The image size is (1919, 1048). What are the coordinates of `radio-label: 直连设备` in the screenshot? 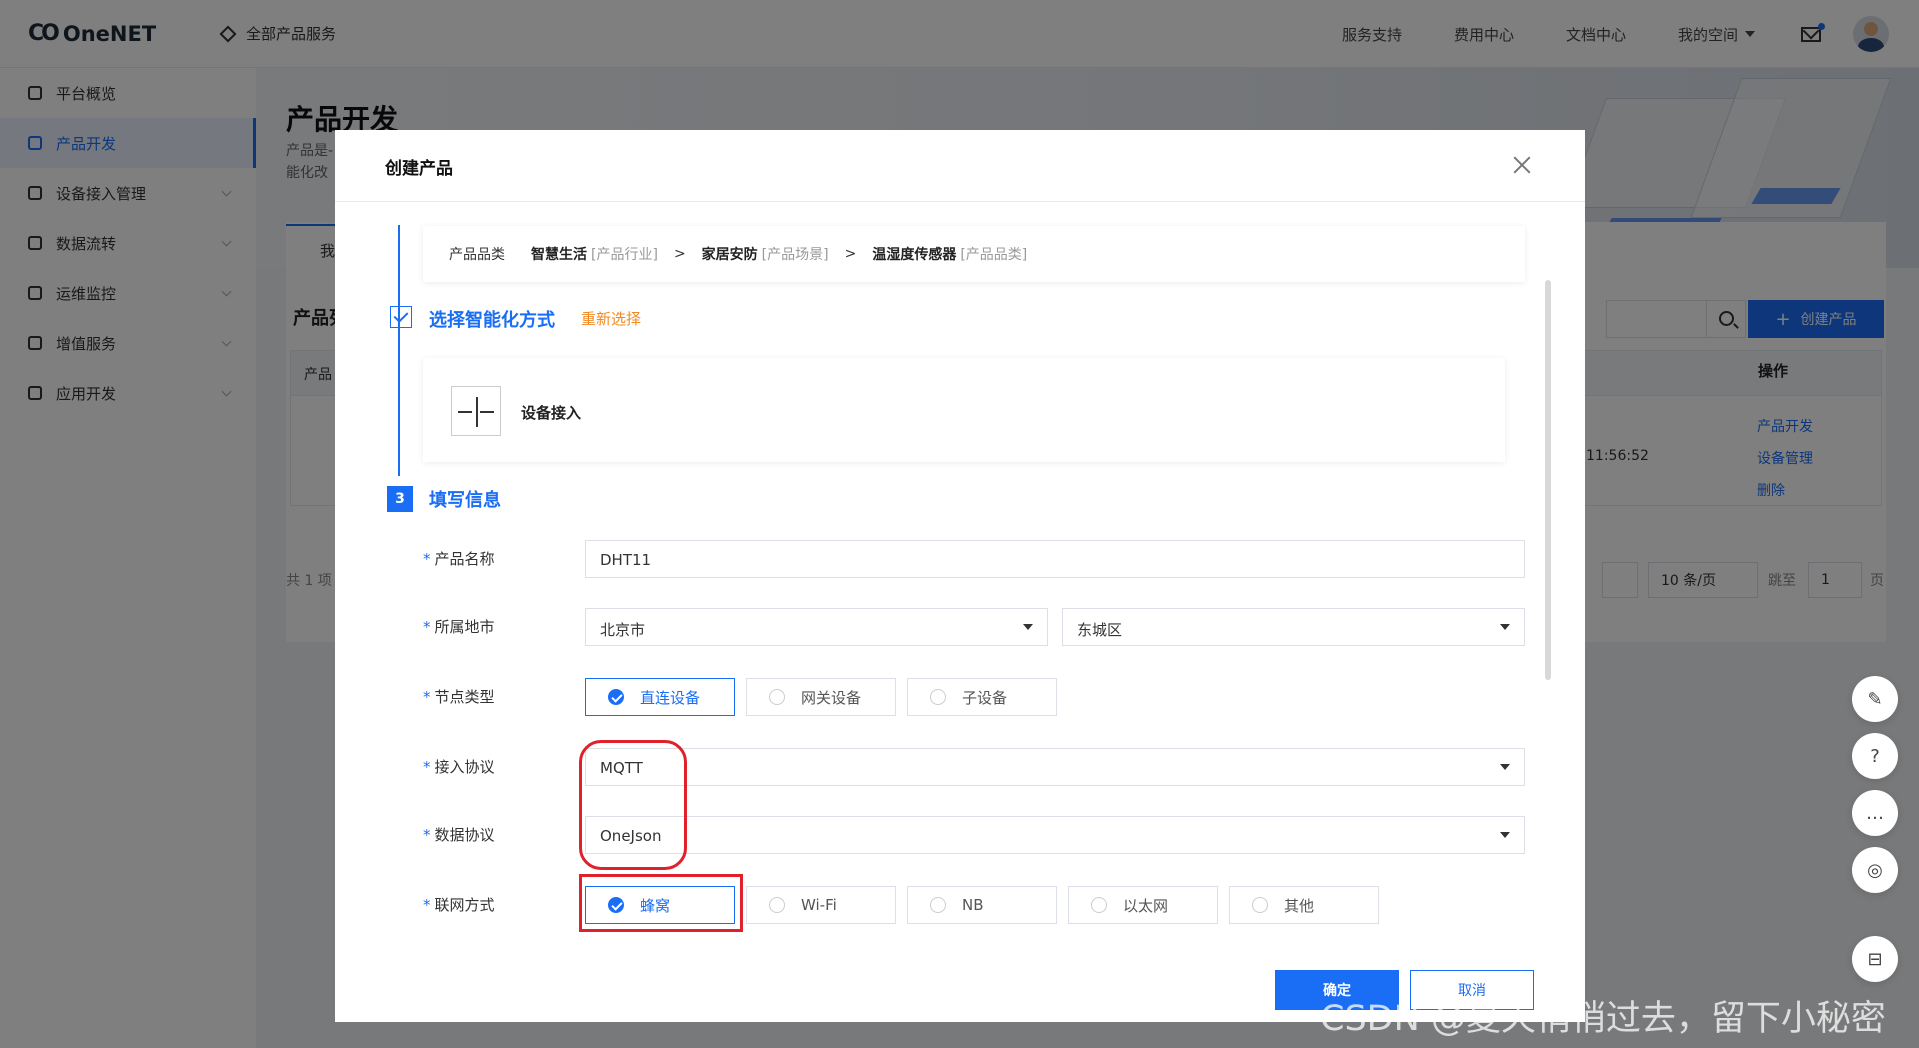 It's located at (670, 697).